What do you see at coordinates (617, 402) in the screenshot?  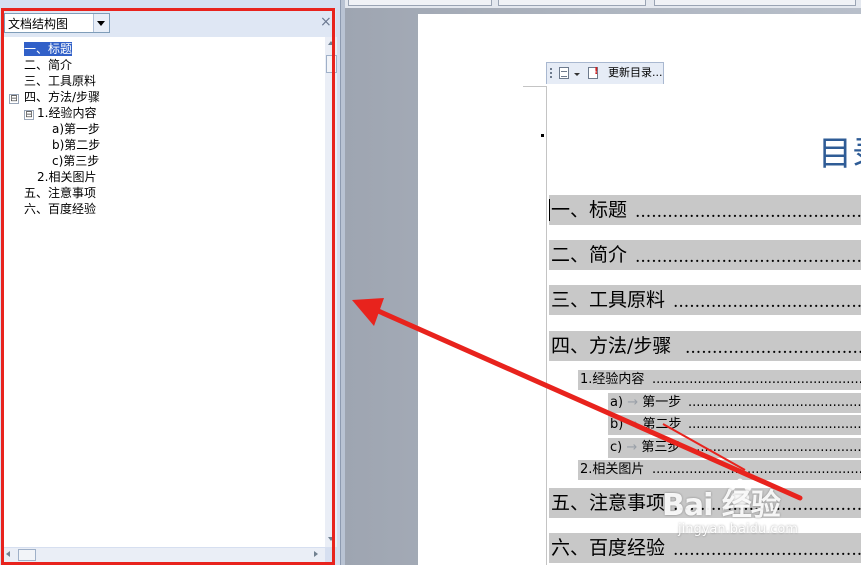 I see `step-marker: a)` at bounding box center [617, 402].